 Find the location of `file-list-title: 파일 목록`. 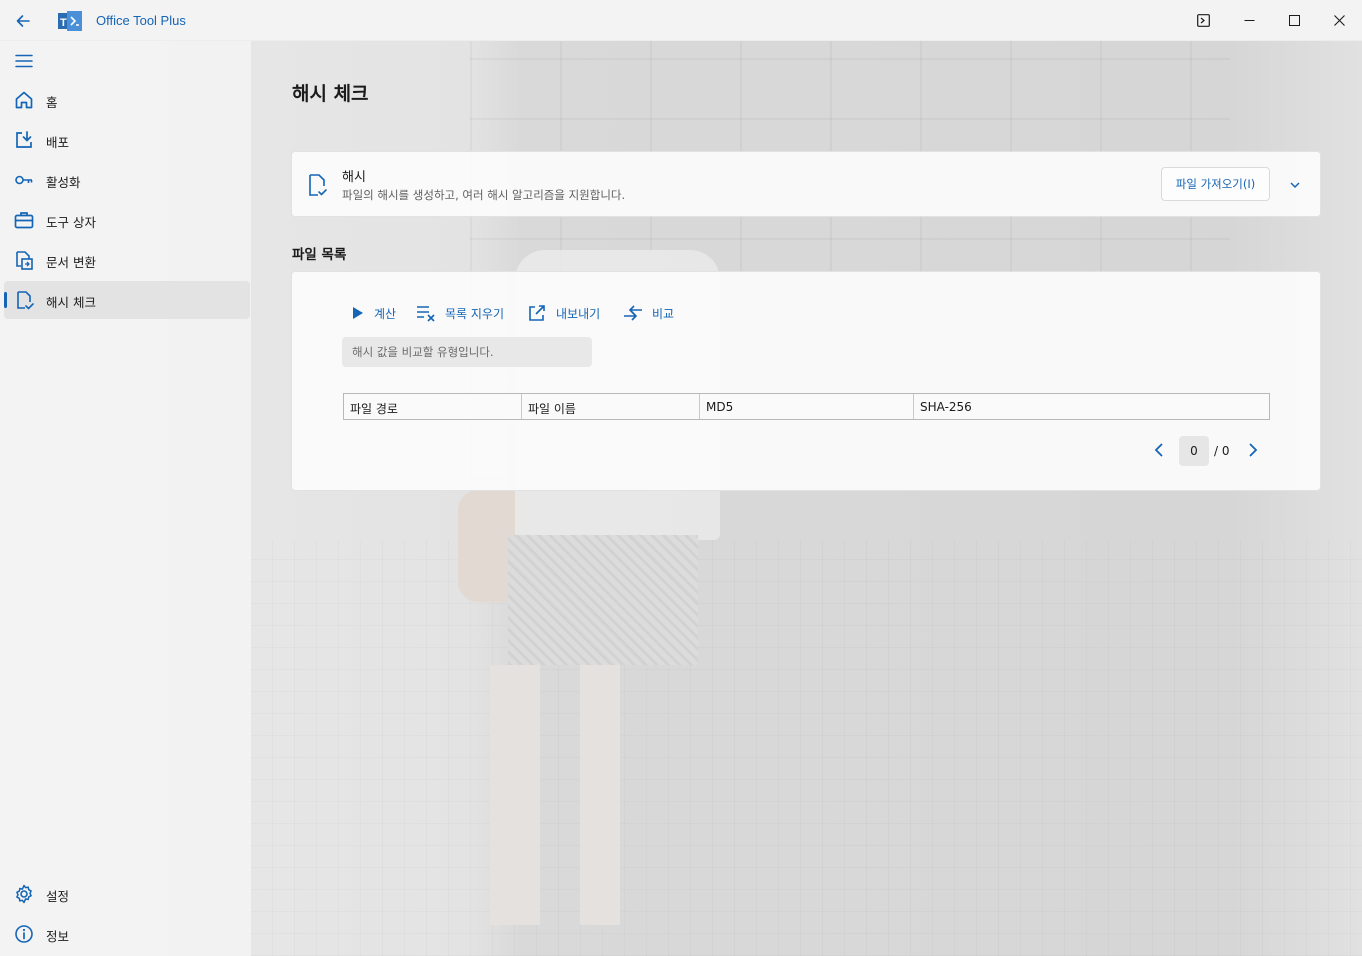

file-list-title: 파일 목록 is located at coordinates (319, 255).